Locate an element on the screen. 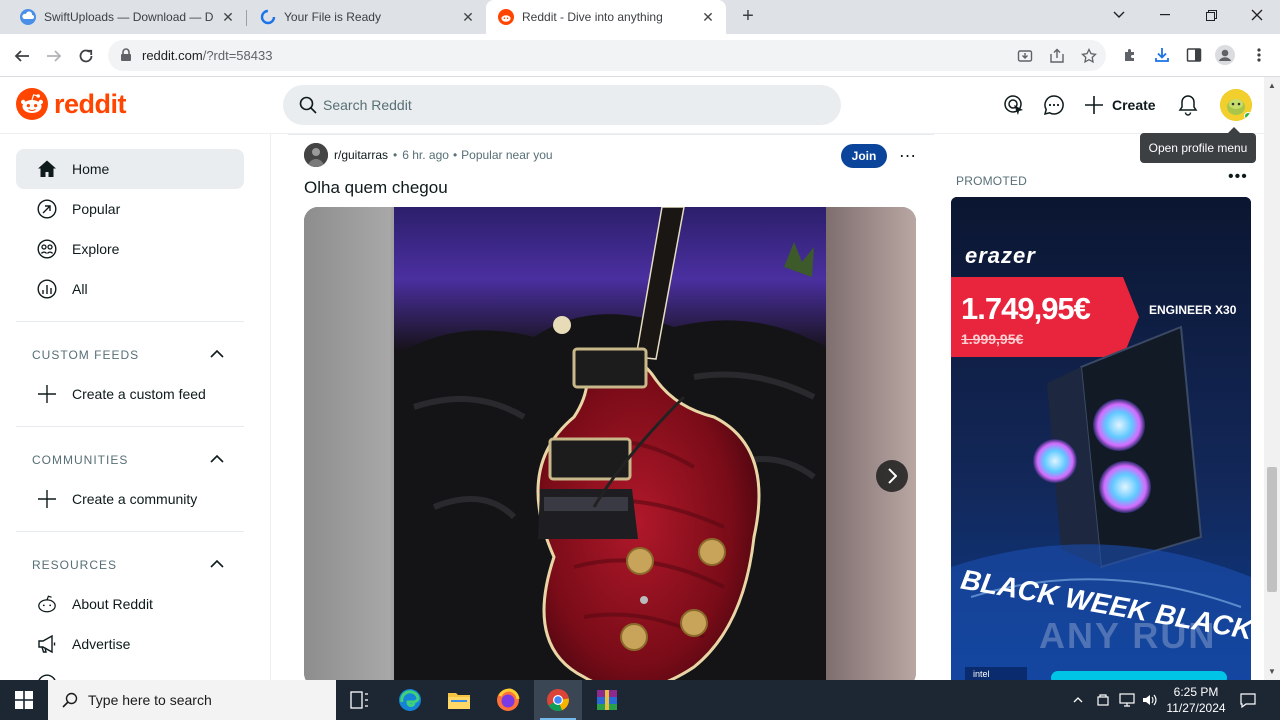  advertise-icon is located at coordinates (1014, 105).